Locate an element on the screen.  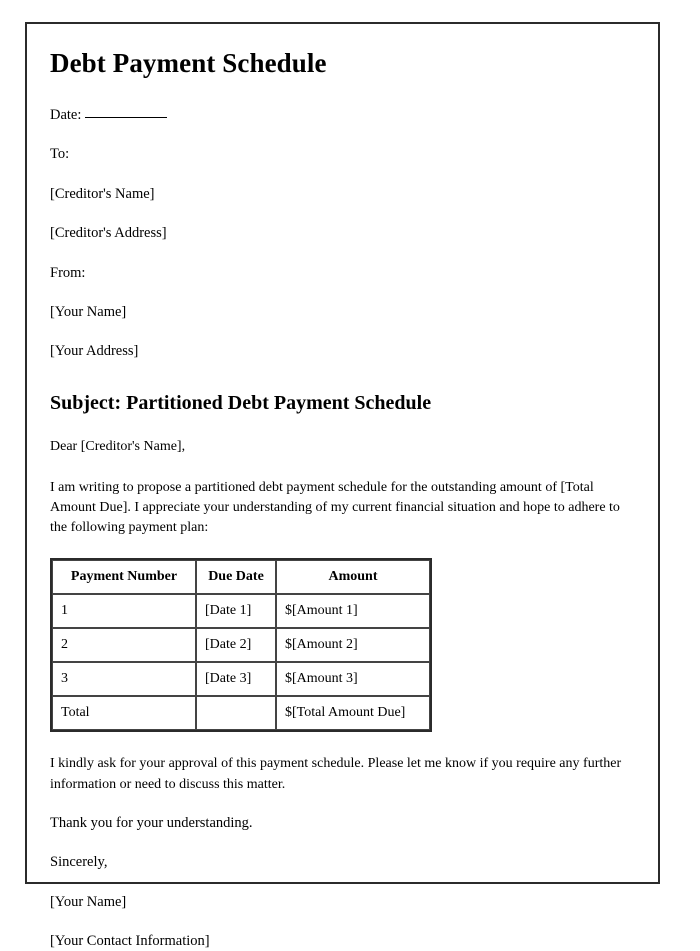
signature-name: [Your Name] is located at coordinates (88, 901).